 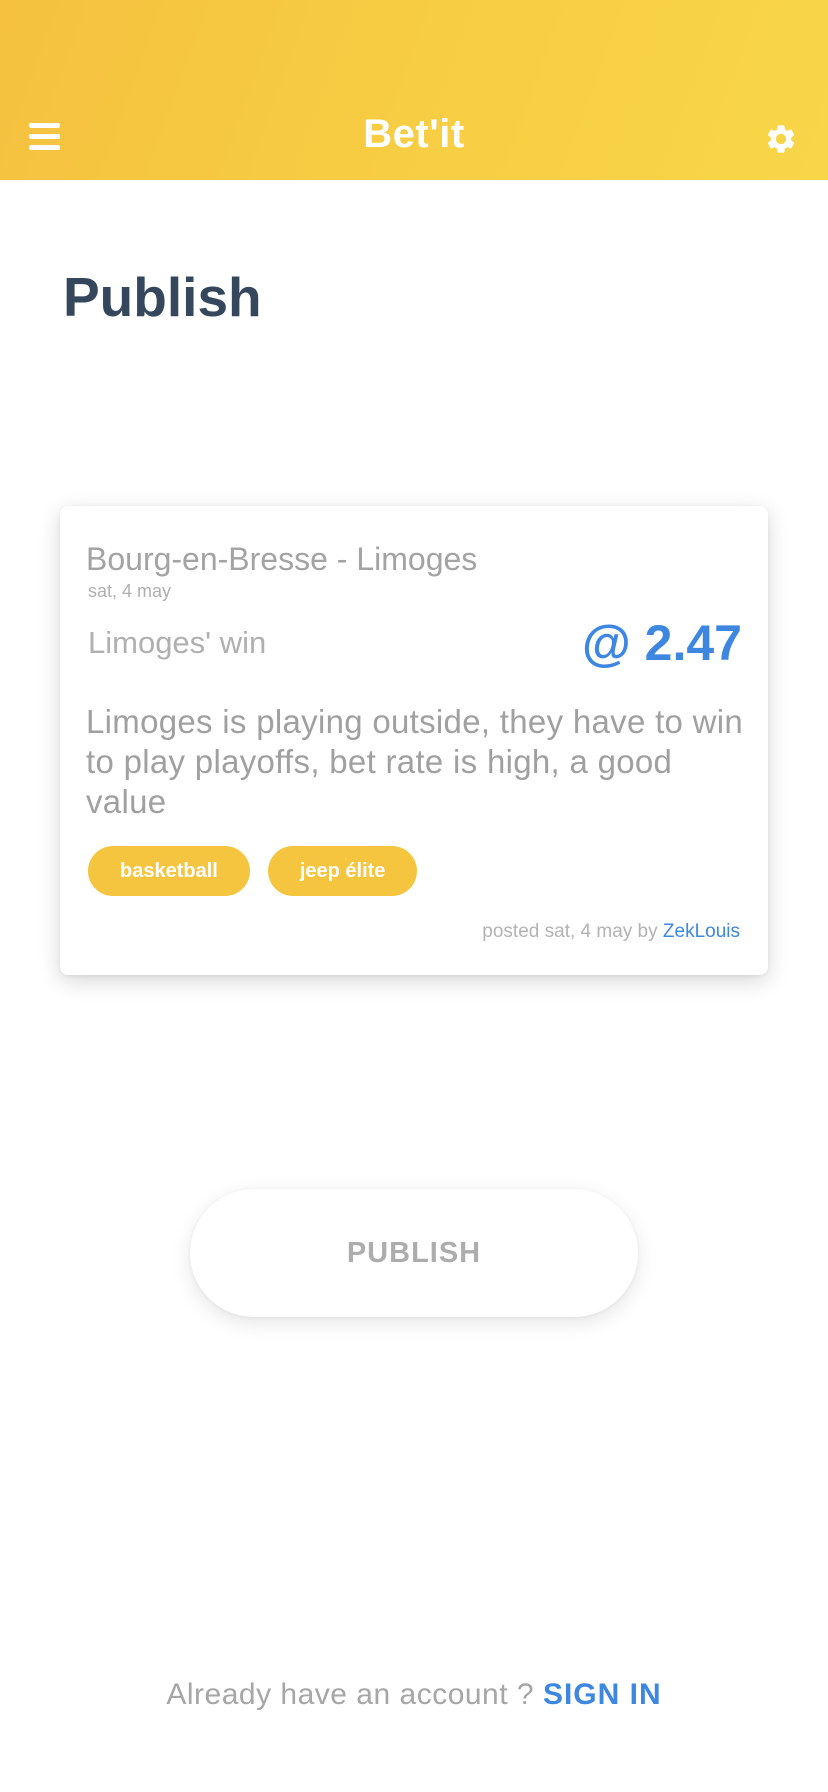 What do you see at coordinates (342, 871) in the screenshot?
I see `tag-jeep-elite: jeep élite` at bounding box center [342, 871].